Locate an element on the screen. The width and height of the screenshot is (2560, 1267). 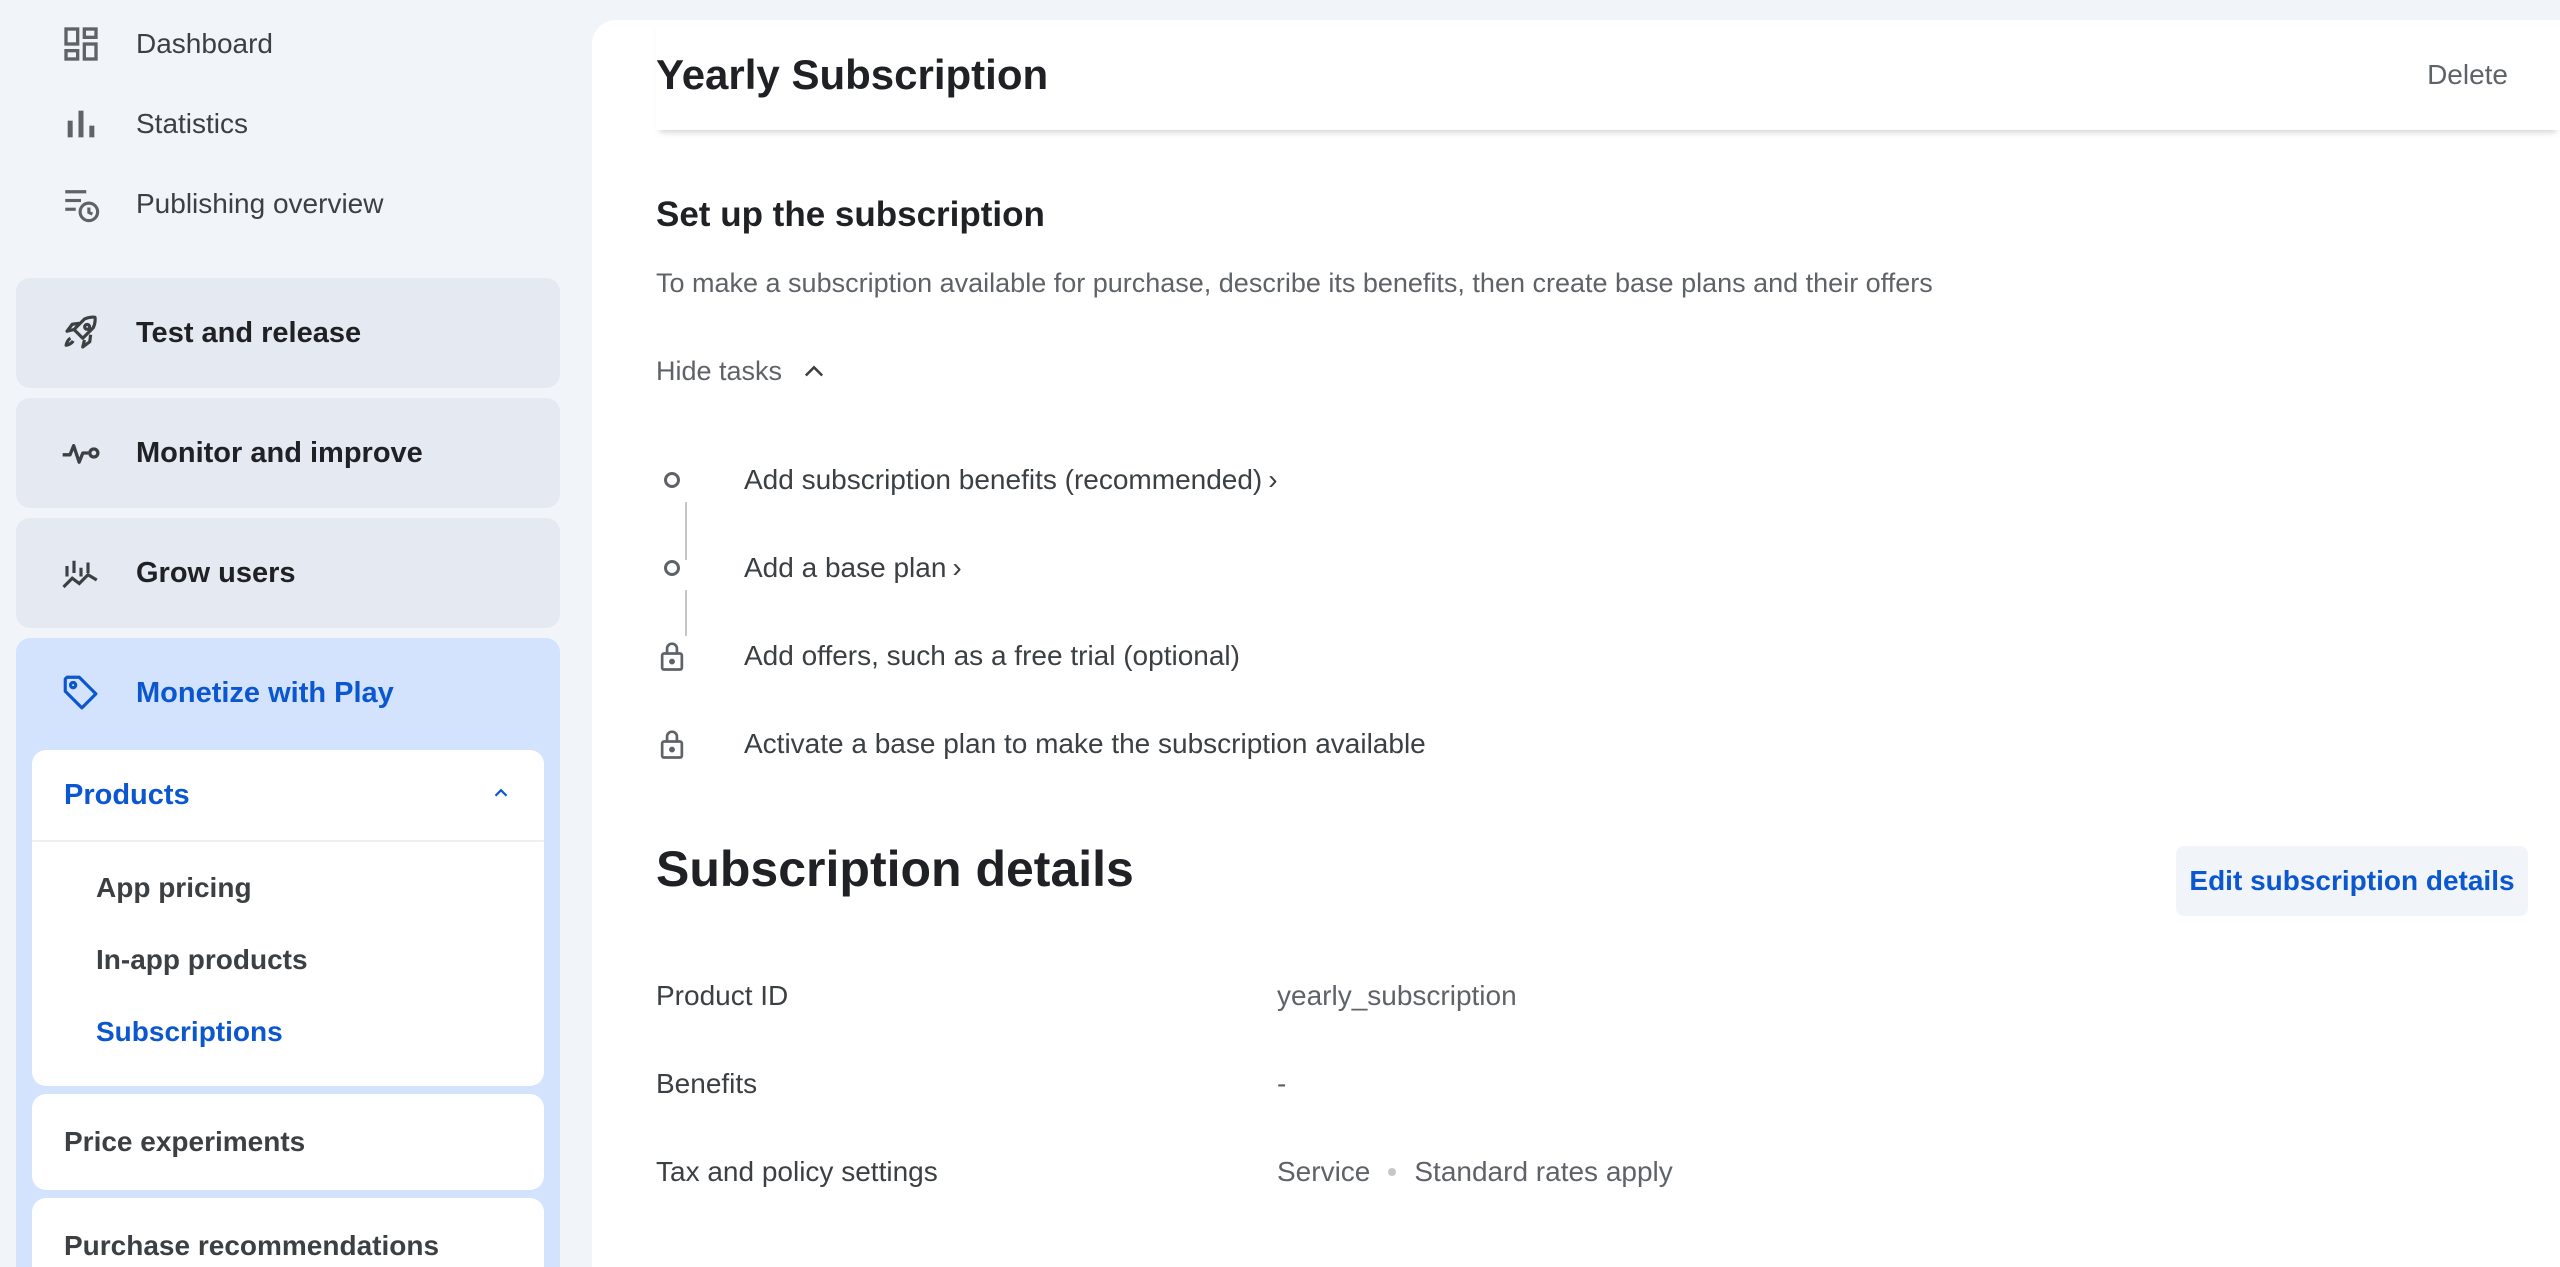
tax-category: Service is located at coordinates (1324, 1171).